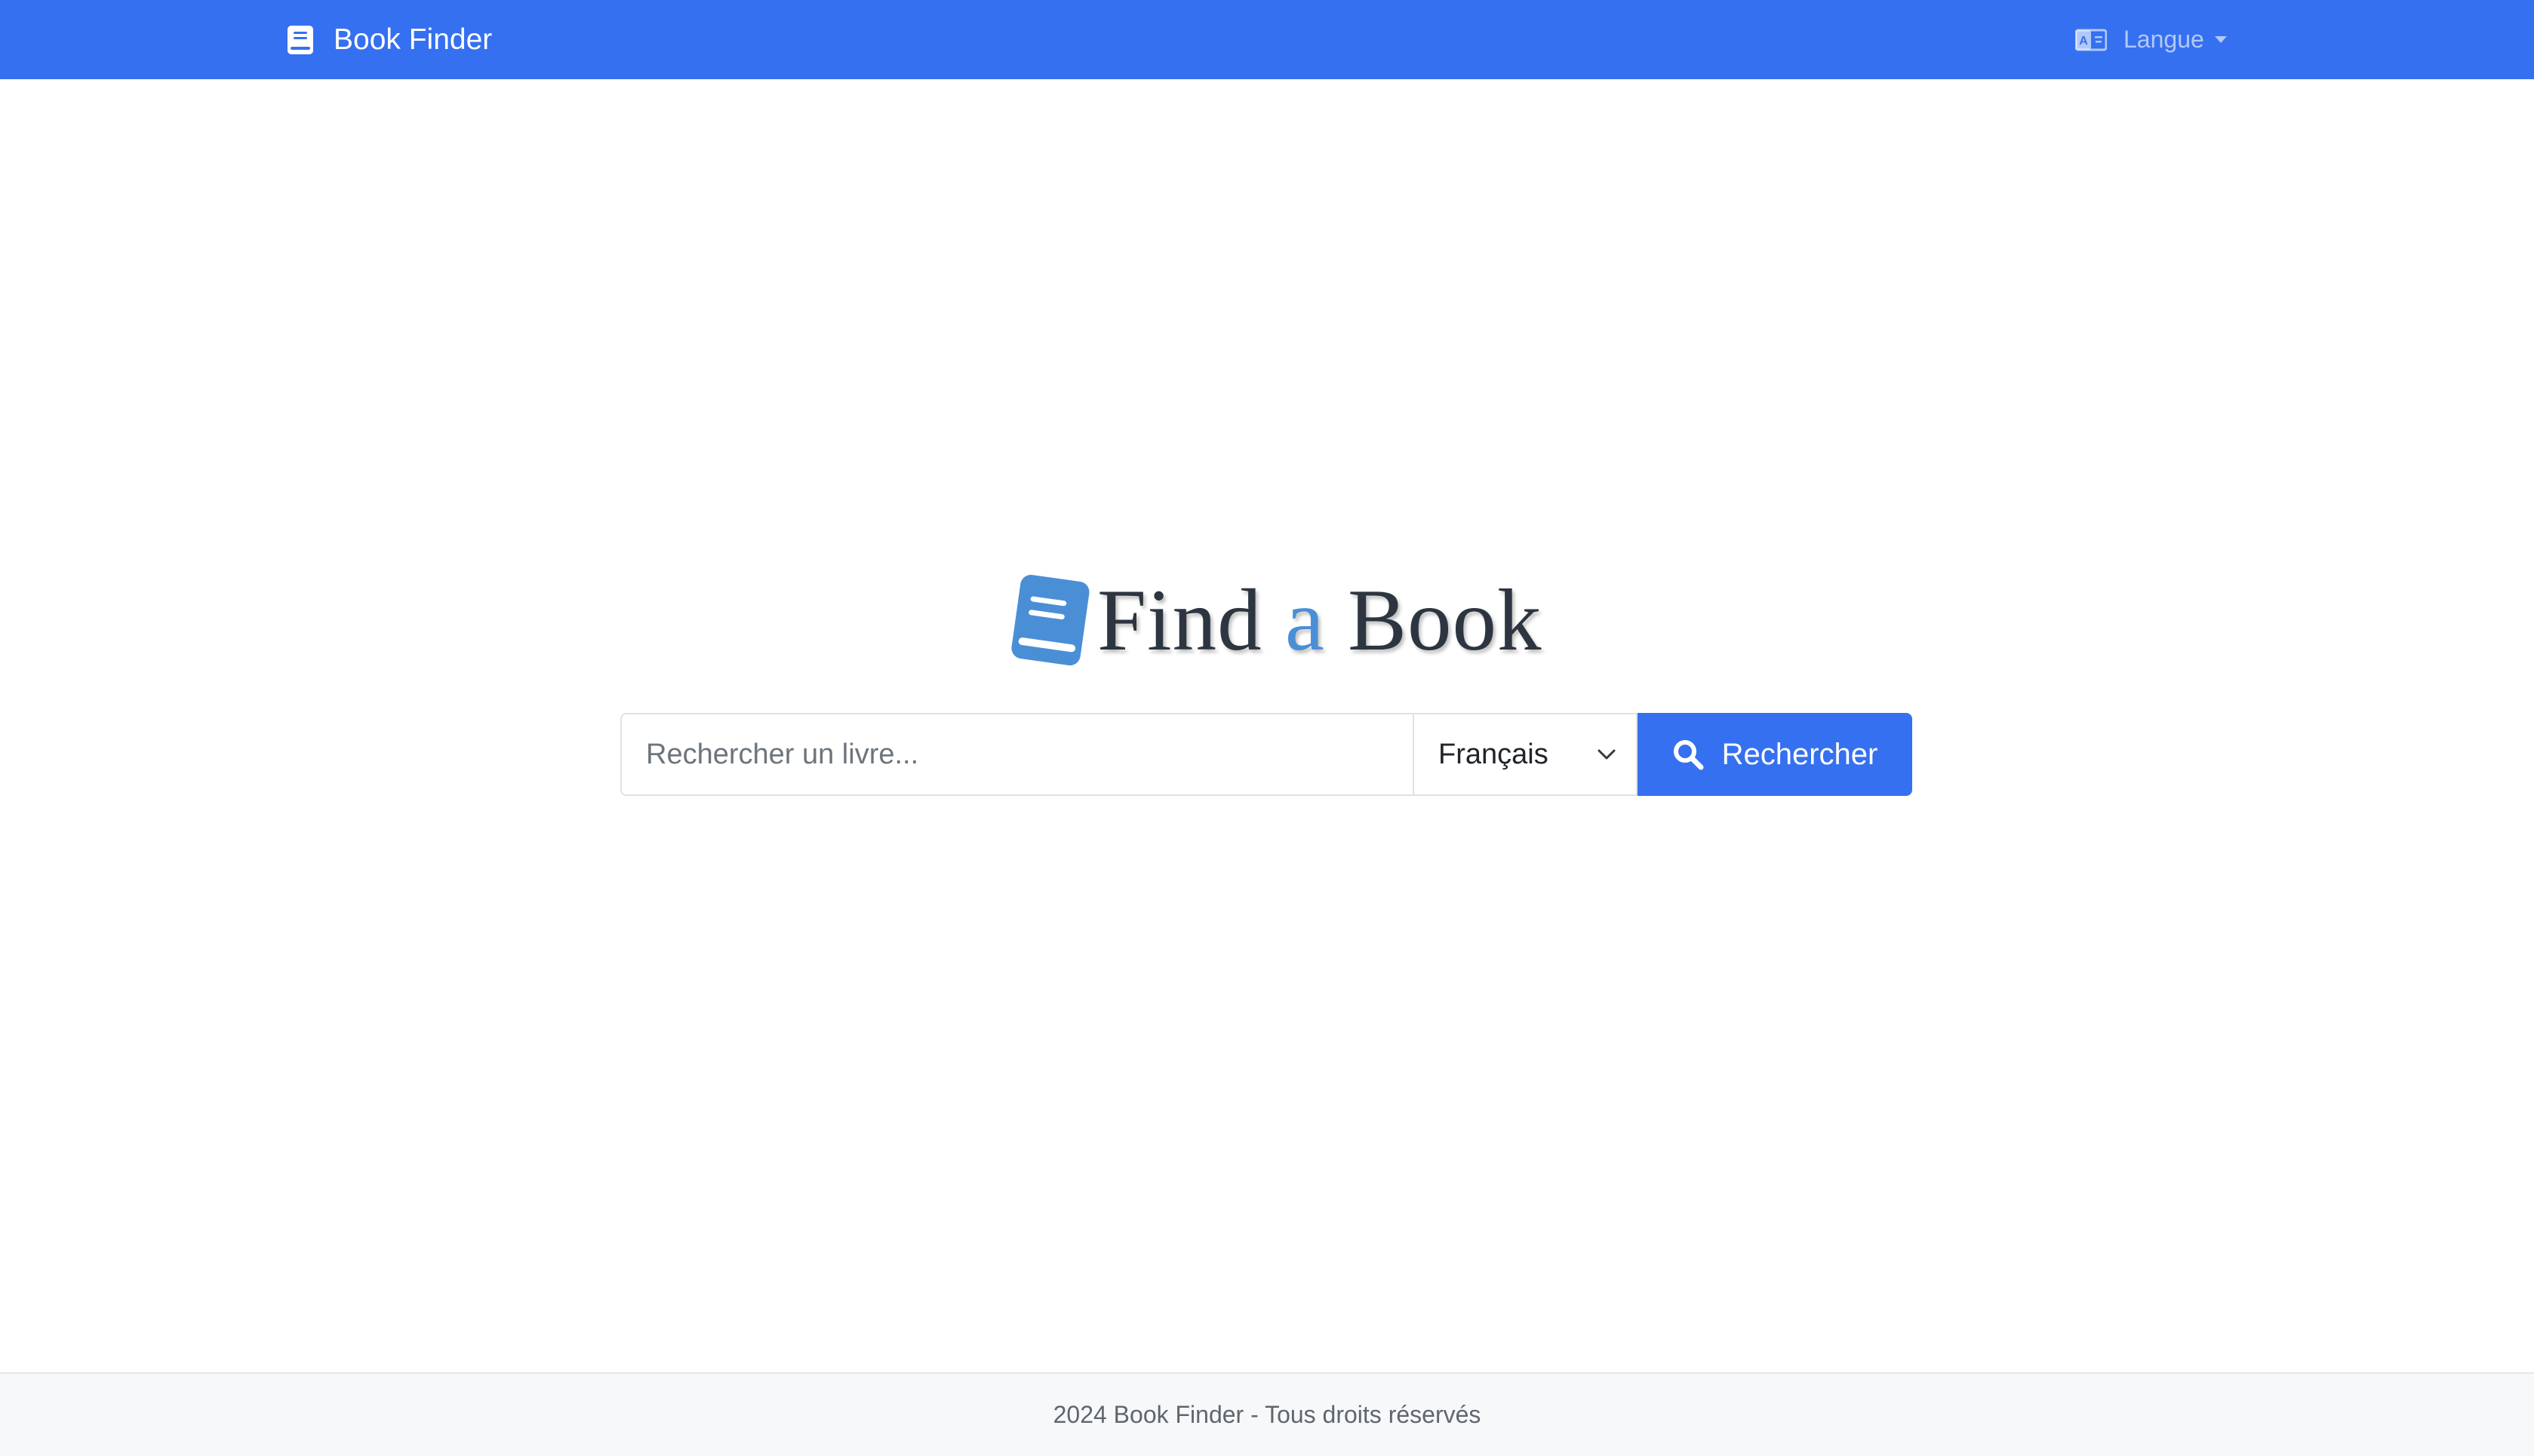 This screenshot has width=2534, height=1456. I want to click on language-select: Français, so click(1525, 754).